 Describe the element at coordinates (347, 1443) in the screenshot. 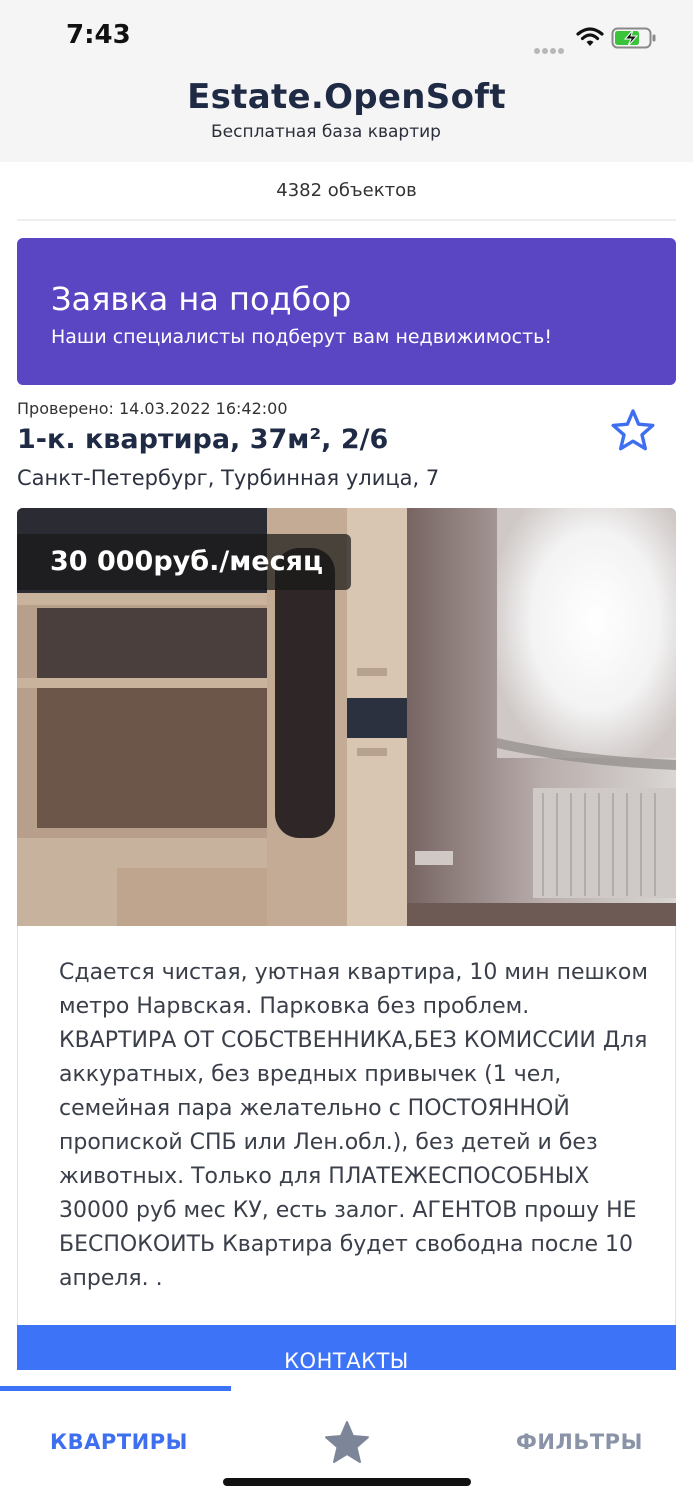

I see `star-filled-icon` at that location.